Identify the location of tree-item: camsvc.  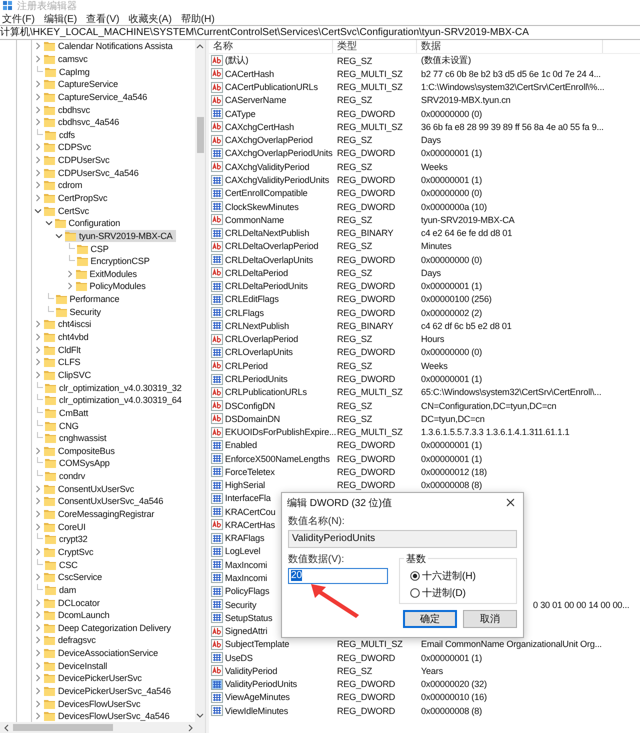
(67, 58).